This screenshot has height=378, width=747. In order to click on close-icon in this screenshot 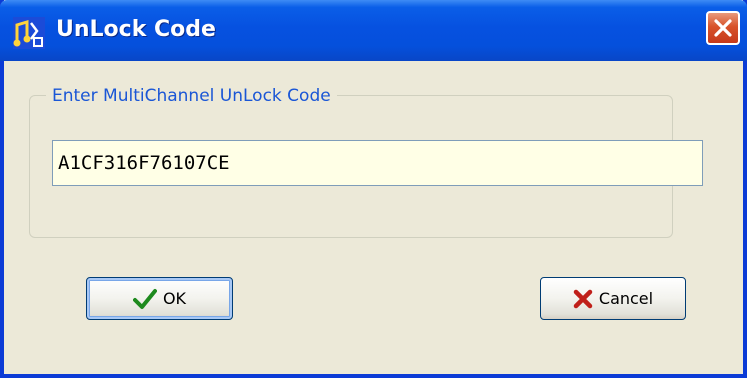, I will do `click(723, 28)`.